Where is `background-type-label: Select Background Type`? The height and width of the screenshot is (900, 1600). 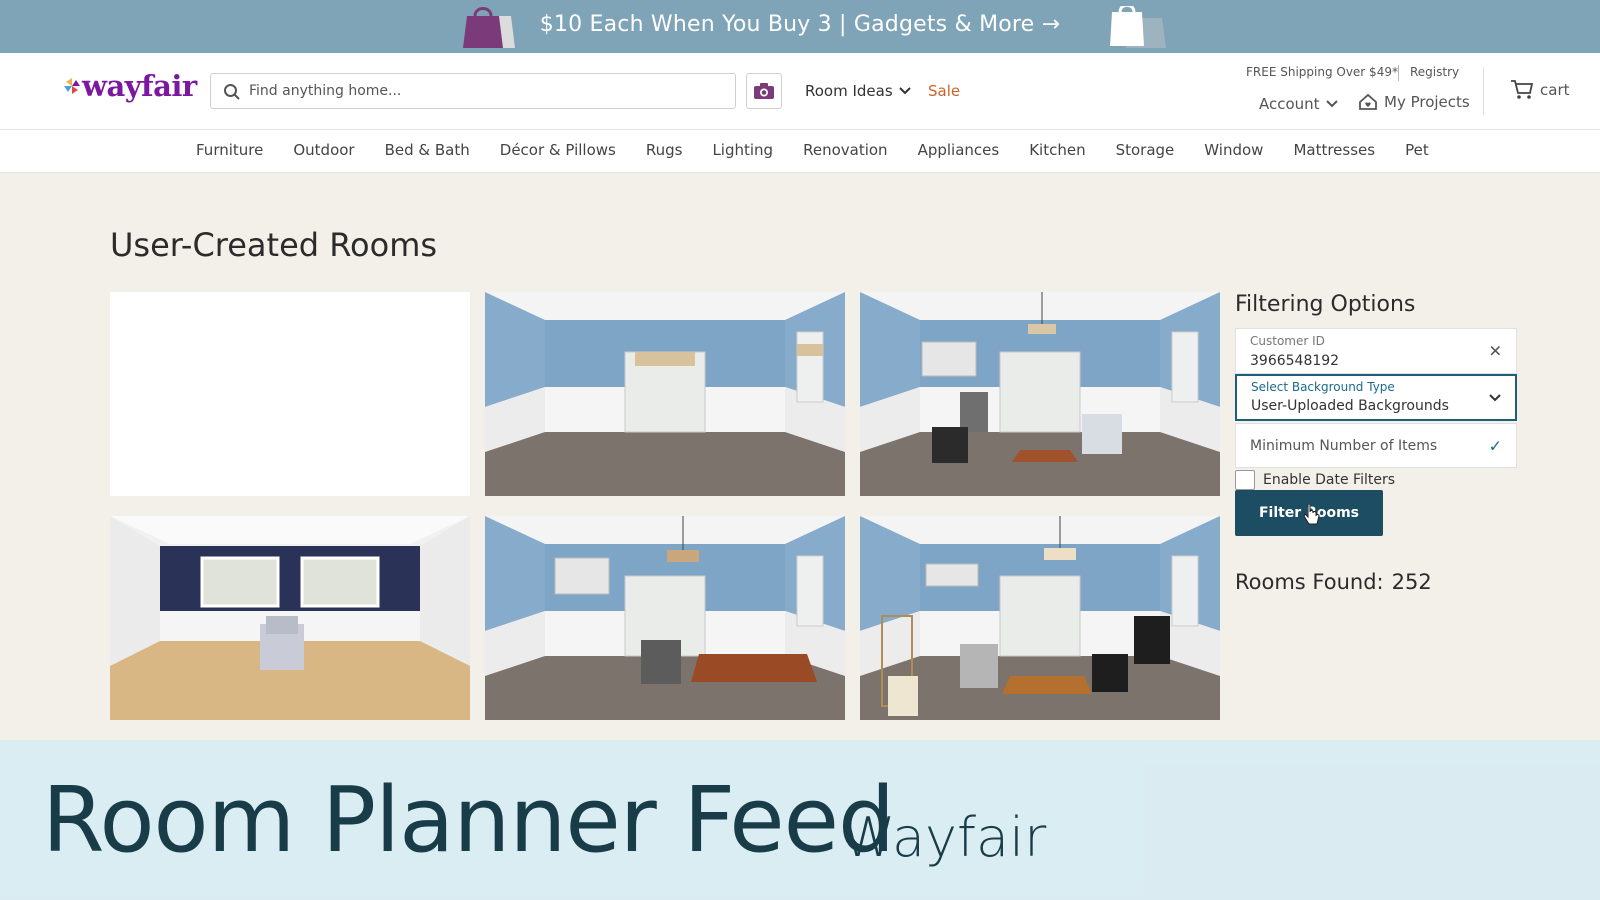 background-type-label: Select Background Type is located at coordinates (1323, 387).